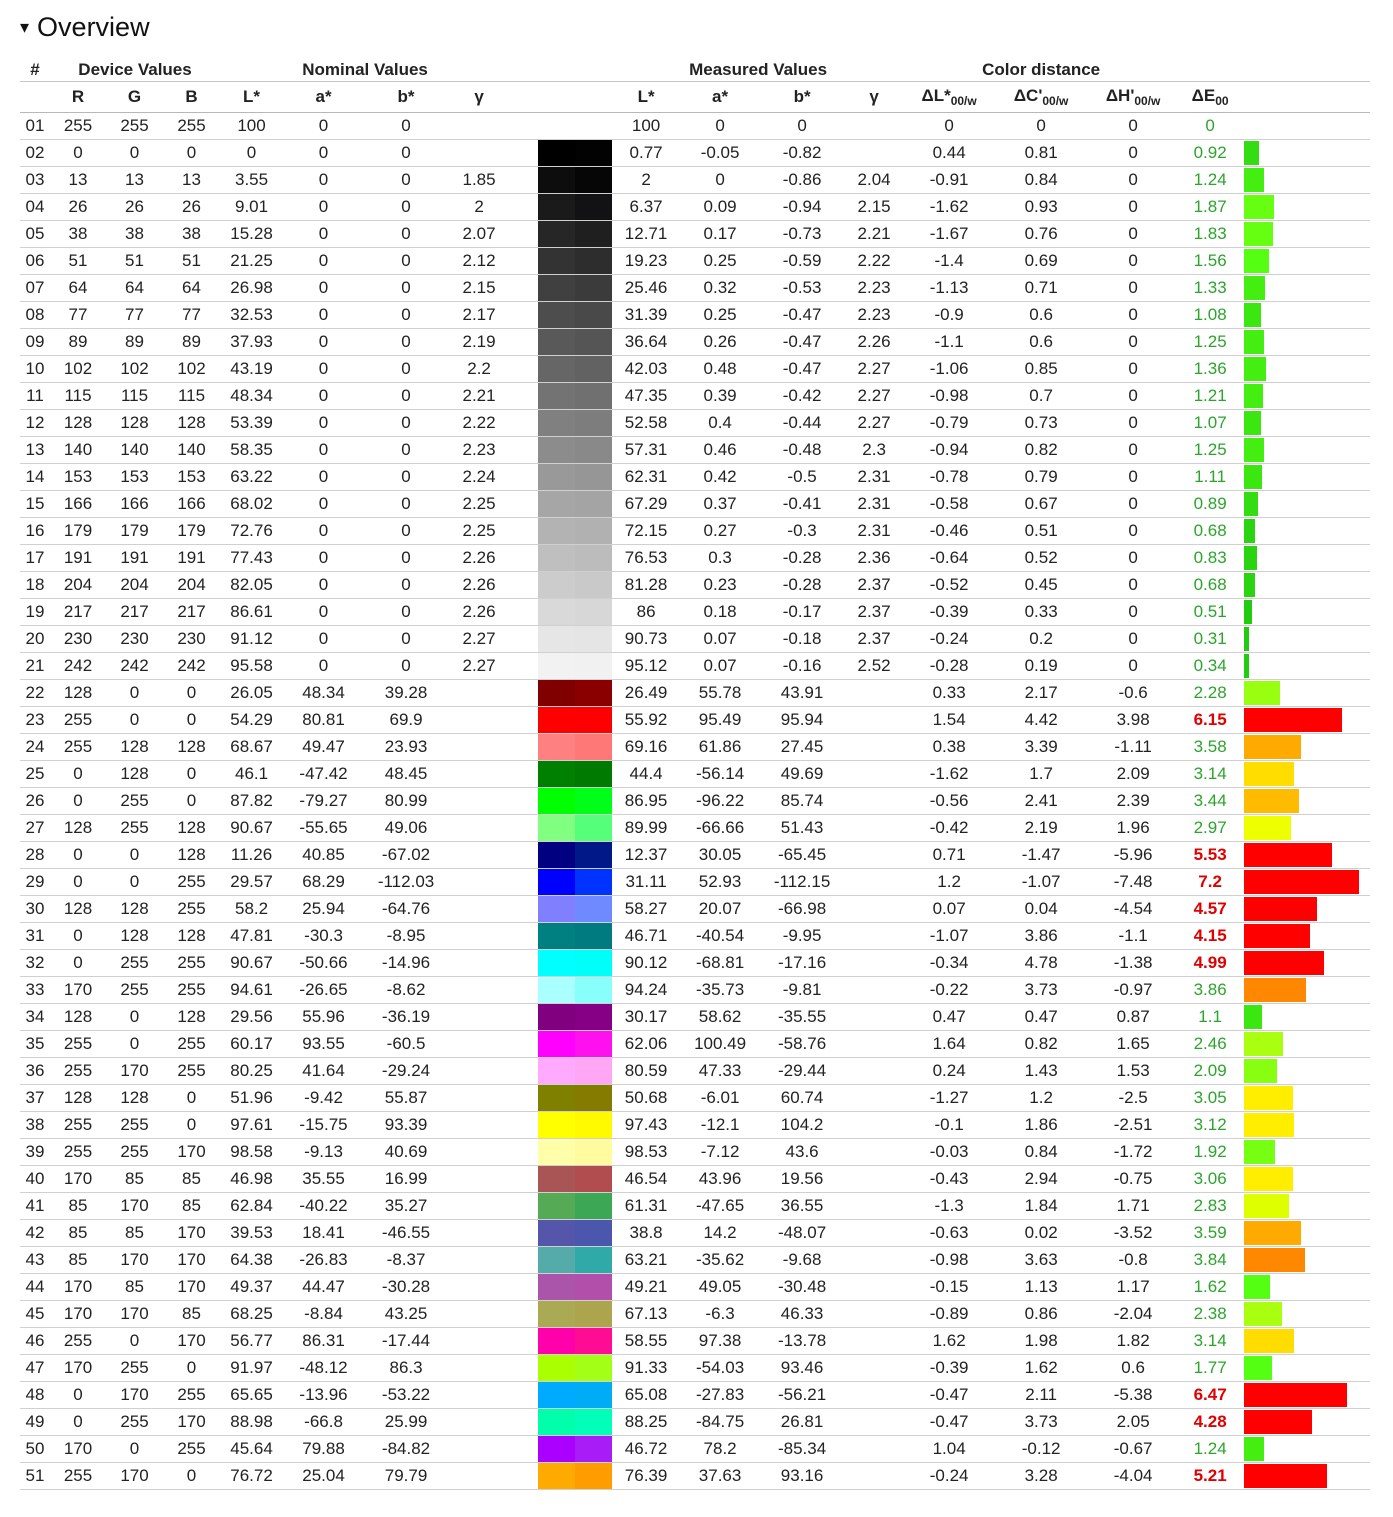 This screenshot has width=1393, height=1517. I want to click on delta-l: -0.56, so click(949, 801).